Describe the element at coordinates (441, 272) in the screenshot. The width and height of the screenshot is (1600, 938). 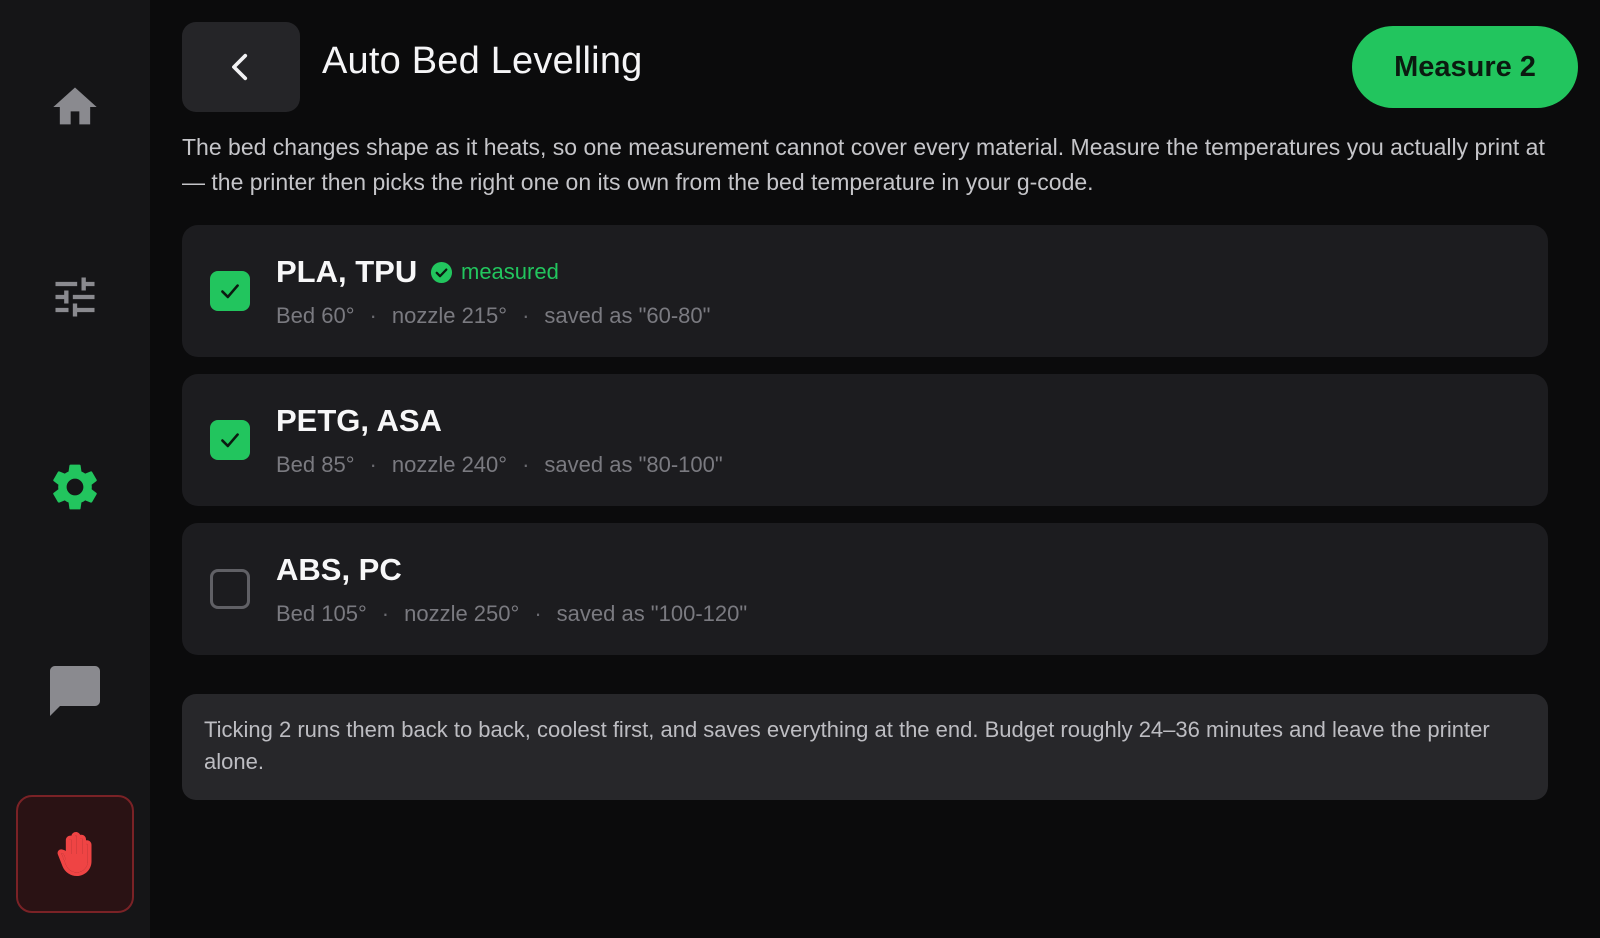
I see `check-circle-icon` at that location.